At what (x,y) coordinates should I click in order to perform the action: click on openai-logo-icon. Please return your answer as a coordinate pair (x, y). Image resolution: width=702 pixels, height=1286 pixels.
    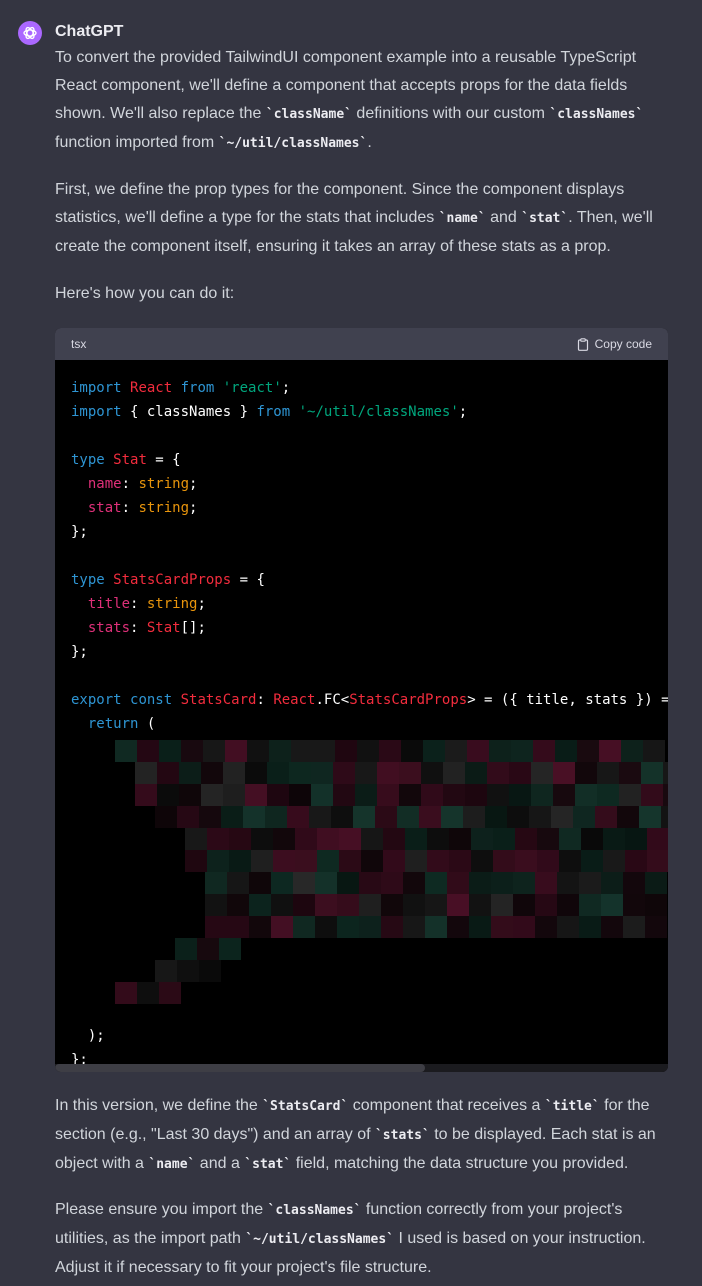
    Looking at the image, I should click on (30, 33).